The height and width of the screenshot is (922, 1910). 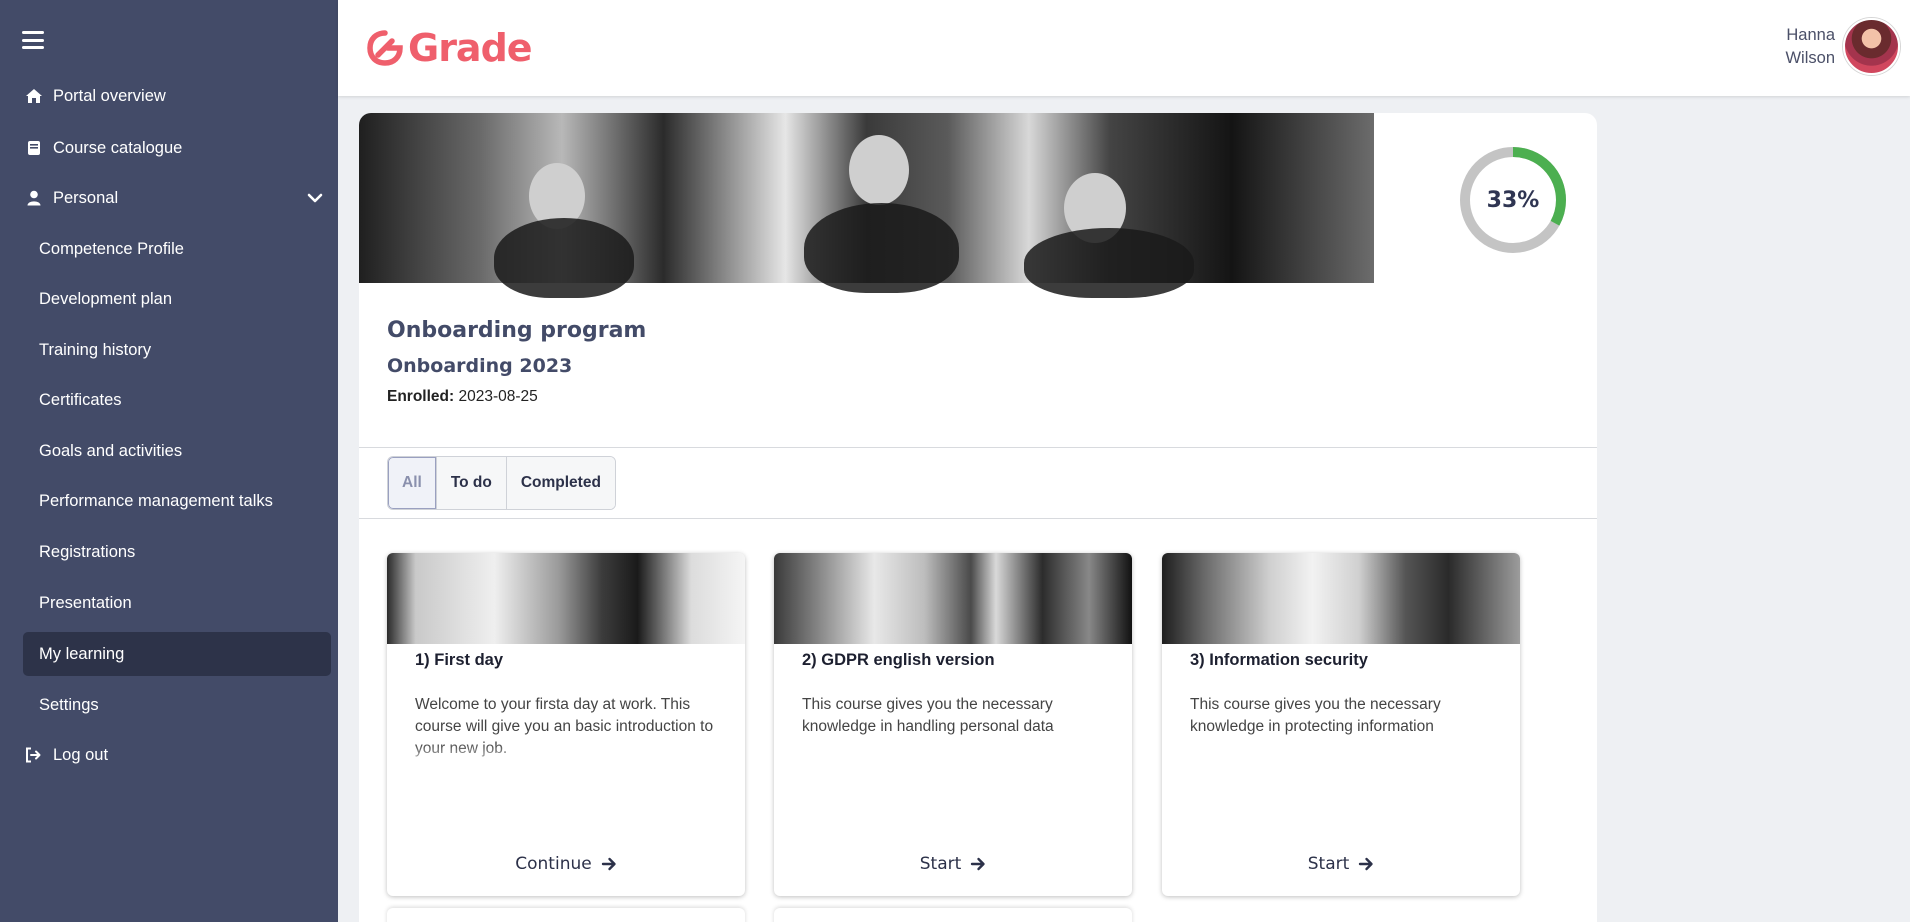 I want to click on sidebar-item-personal: Personal, so click(x=173, y=198).